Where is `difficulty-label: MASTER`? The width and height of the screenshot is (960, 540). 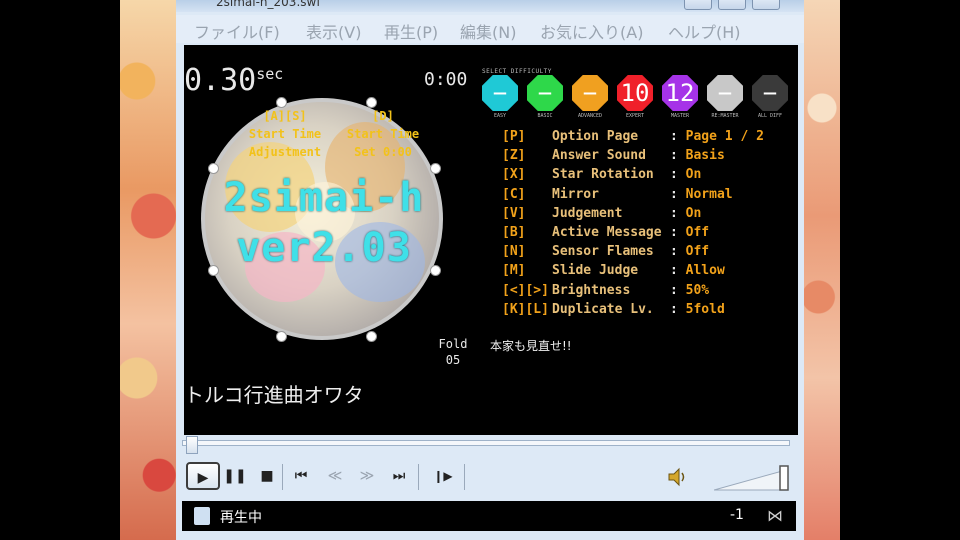
difficulty-label: MASTER is located at coordinates (680, 116).